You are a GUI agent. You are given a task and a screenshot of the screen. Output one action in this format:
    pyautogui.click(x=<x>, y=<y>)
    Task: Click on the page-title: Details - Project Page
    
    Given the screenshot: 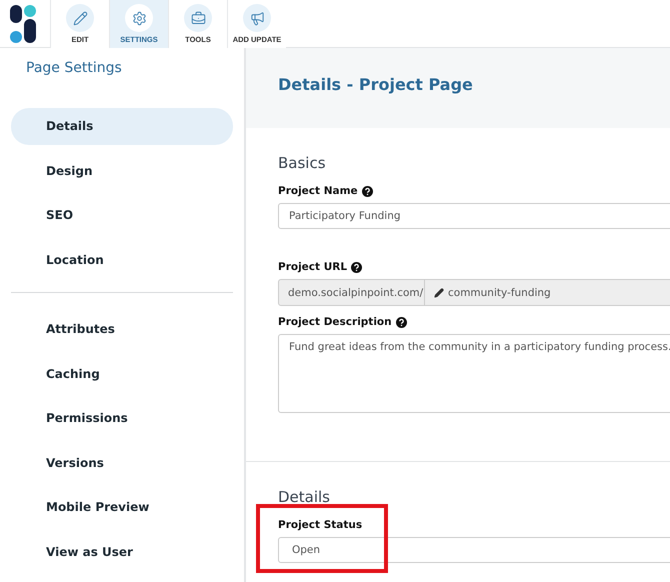 What is the action you would take?
    pyautogui.click(x=376, y=84)
    